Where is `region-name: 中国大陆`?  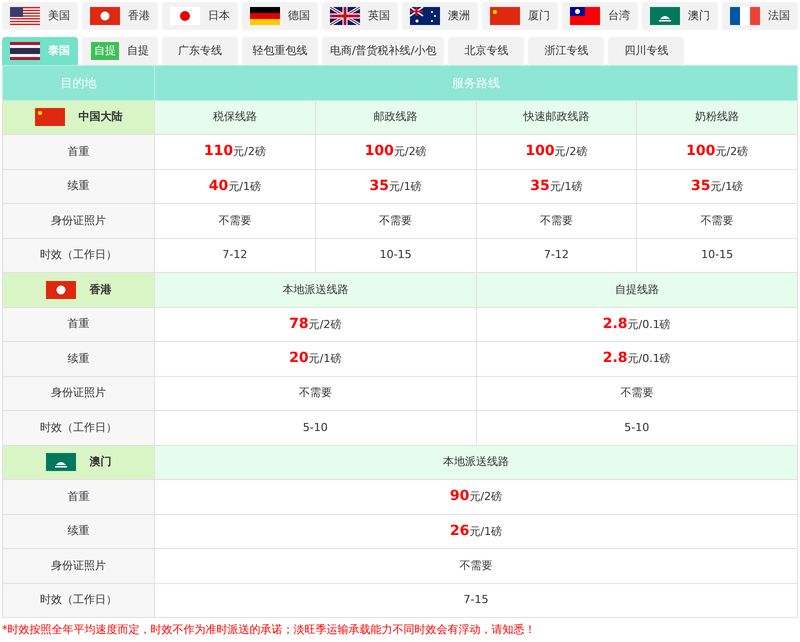 region-name: 中国大陆 is located at coordinates (100, 117).